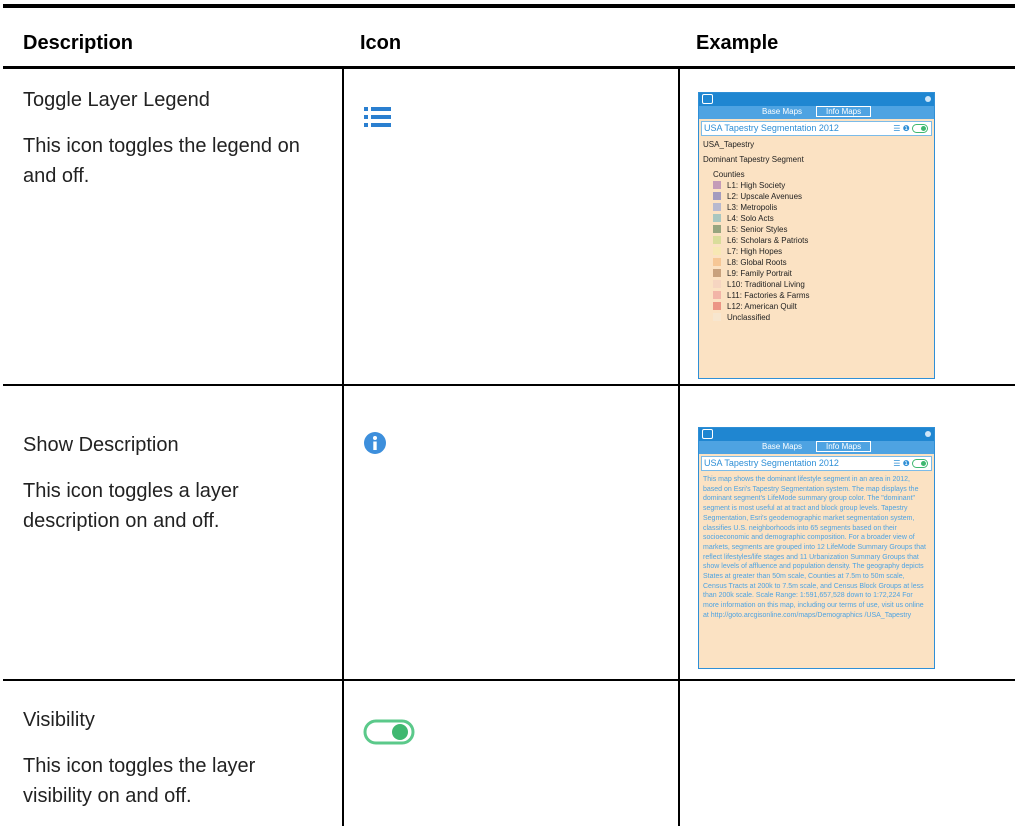 The image size is (1017, 826). What do you see at coordinates (59, 720) in the screenshot?
I see `row-title: Visibility` at bounding box center [59, 720].